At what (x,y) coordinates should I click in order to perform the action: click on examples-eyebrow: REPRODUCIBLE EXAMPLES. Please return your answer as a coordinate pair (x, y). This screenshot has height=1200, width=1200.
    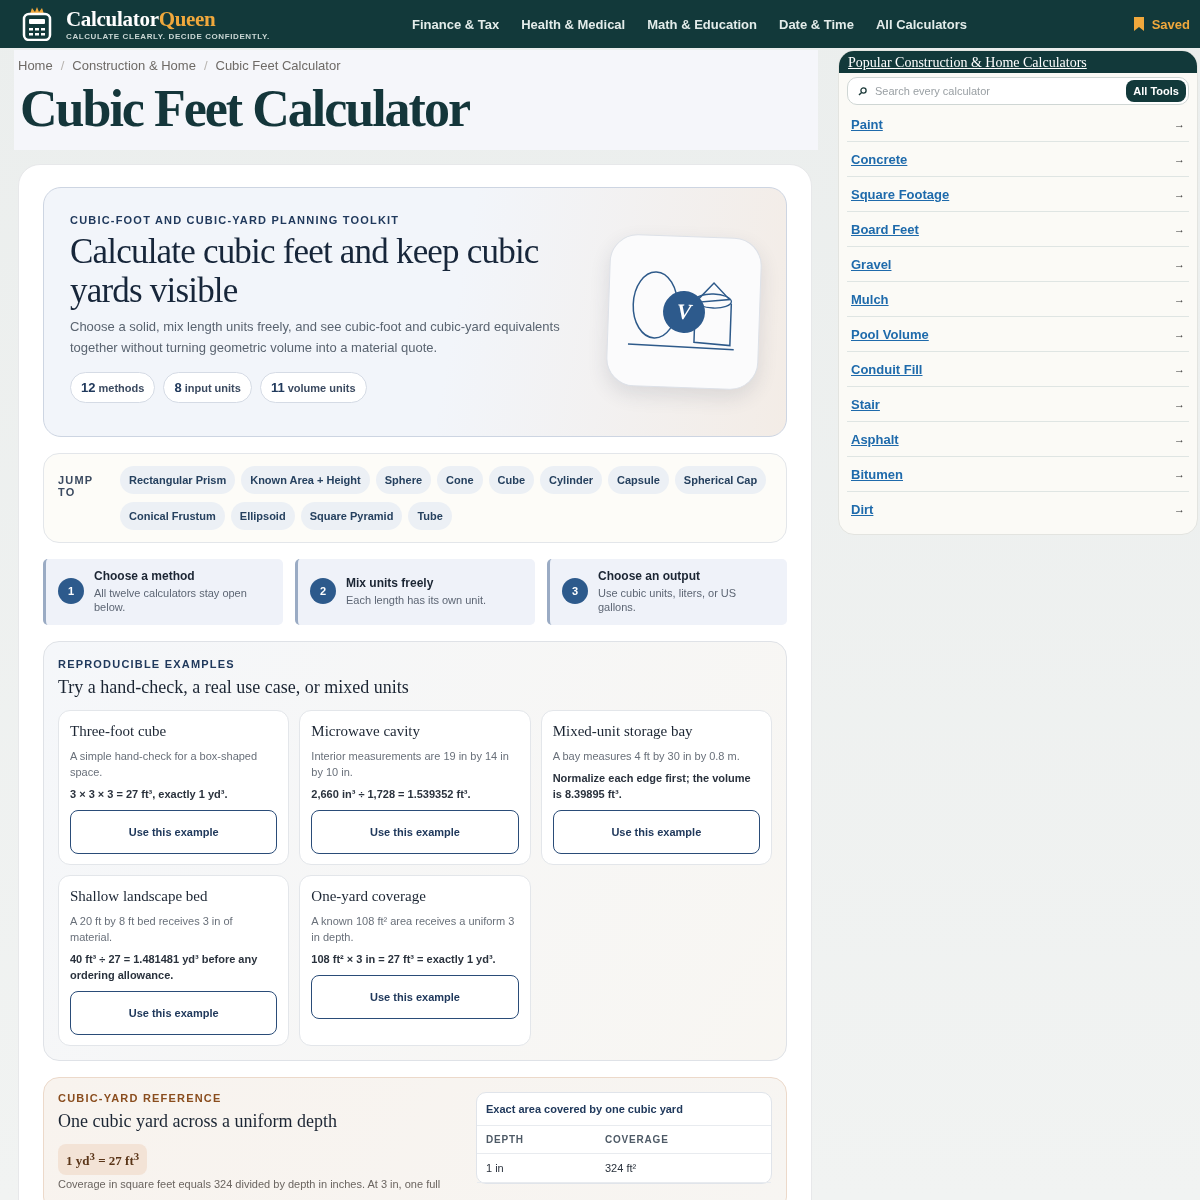
    Looking at the image, I should click on (147, 664).